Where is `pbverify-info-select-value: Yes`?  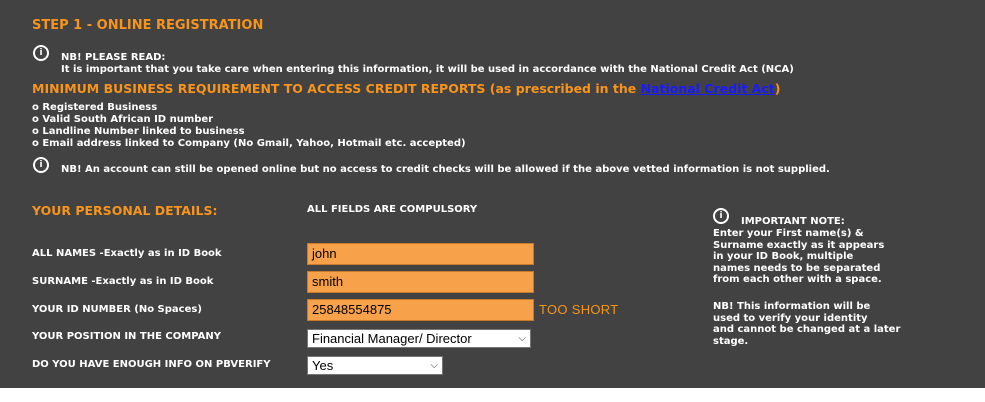
pbverify-info-select-value: Yes is located at coordinates (323, 365).